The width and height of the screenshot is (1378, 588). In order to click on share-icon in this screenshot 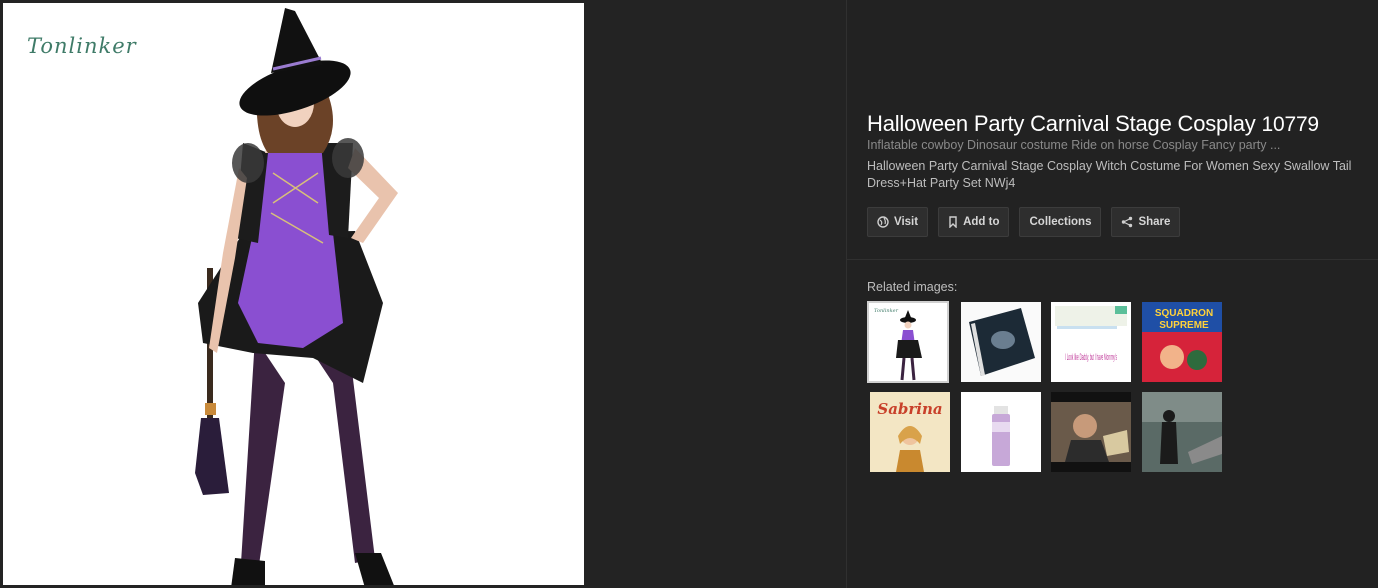, I will do `click(1127, 222)`.